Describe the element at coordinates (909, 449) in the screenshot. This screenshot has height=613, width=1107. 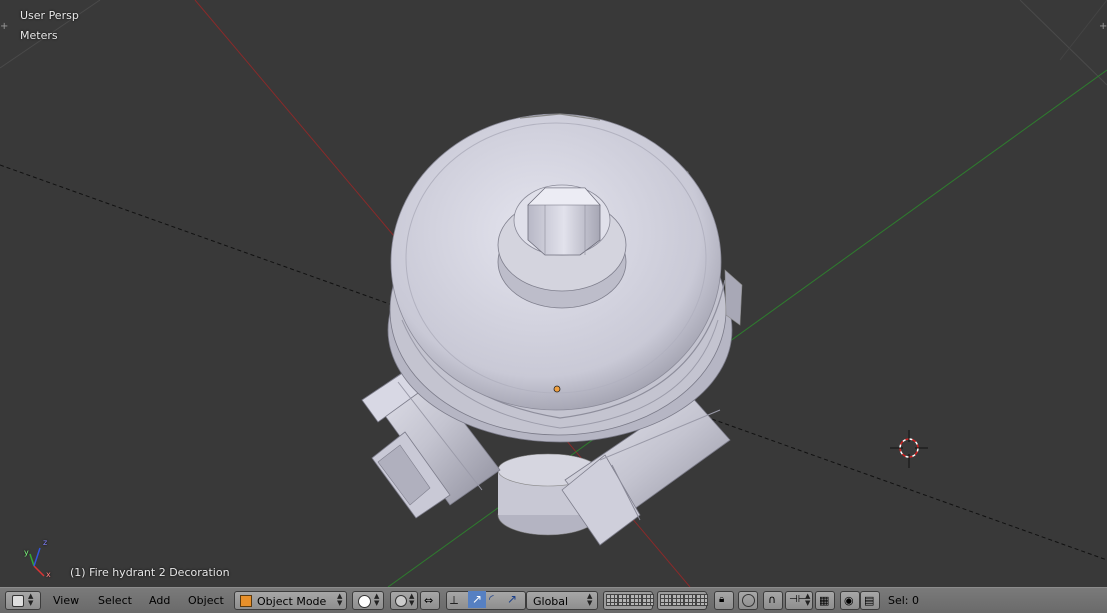
I see `3d-cursor-icon` at that location.